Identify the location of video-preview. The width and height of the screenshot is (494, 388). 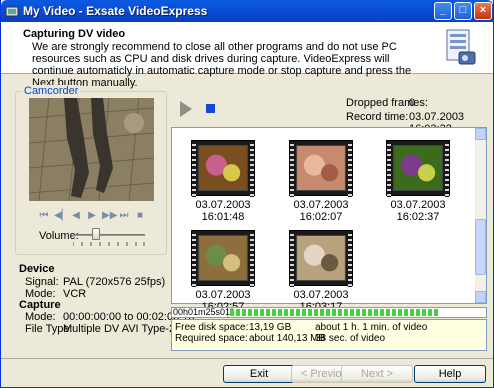
(91, 149).